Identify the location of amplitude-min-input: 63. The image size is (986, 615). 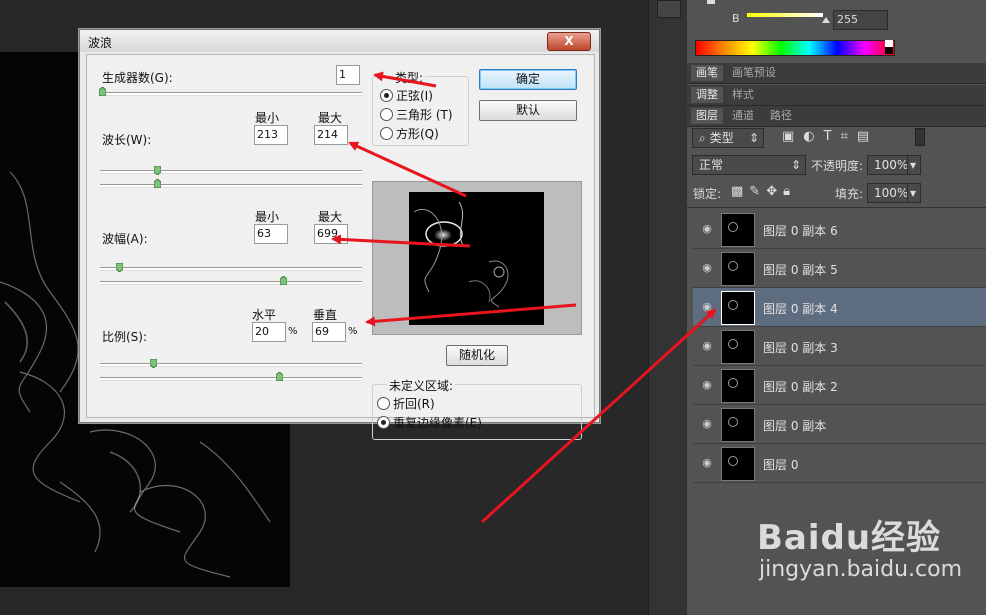
(271, 234).